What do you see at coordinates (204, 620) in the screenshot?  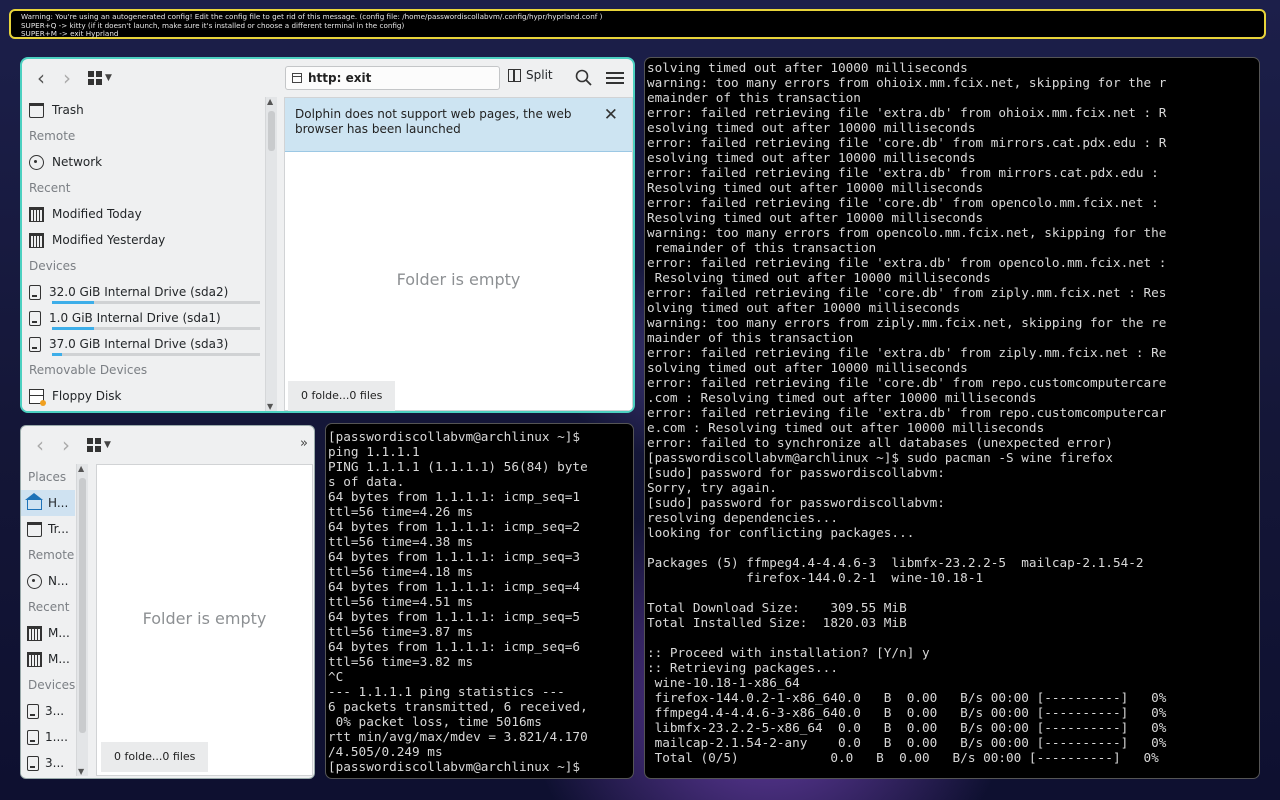 I see `file-view: Folder is empty` at bounding box center [204, 620].